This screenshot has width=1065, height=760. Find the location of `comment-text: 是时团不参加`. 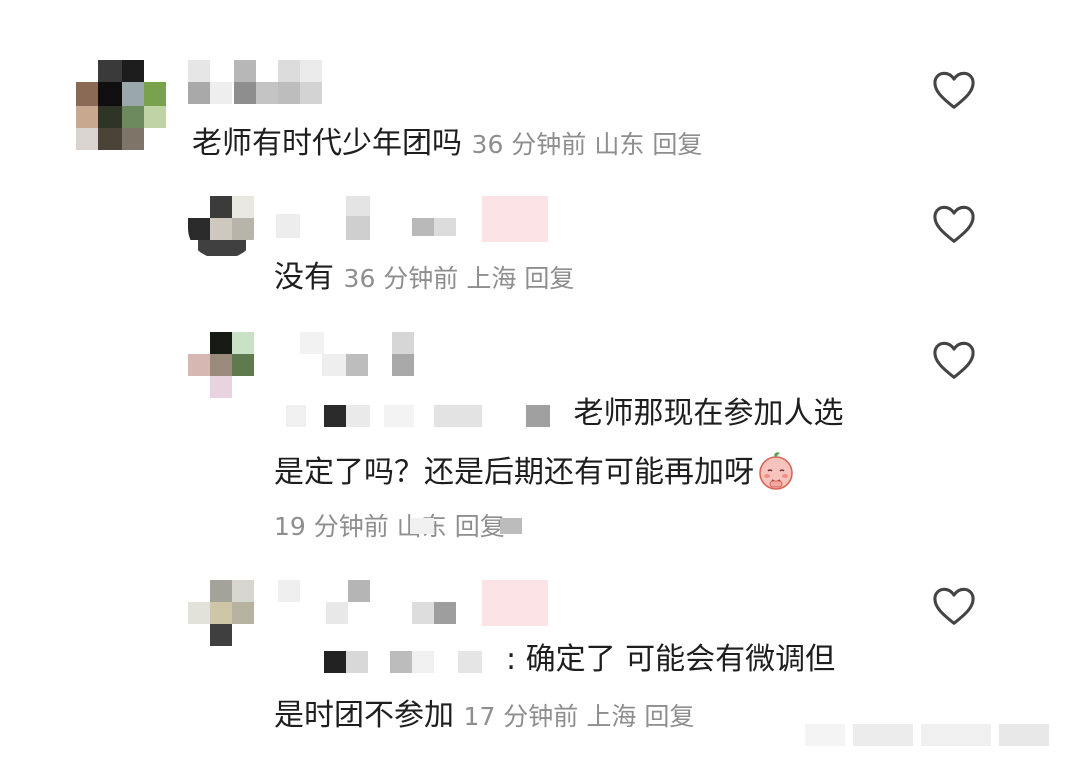

comment-text: 是时团不参加 is located at coordinates (364, 715).